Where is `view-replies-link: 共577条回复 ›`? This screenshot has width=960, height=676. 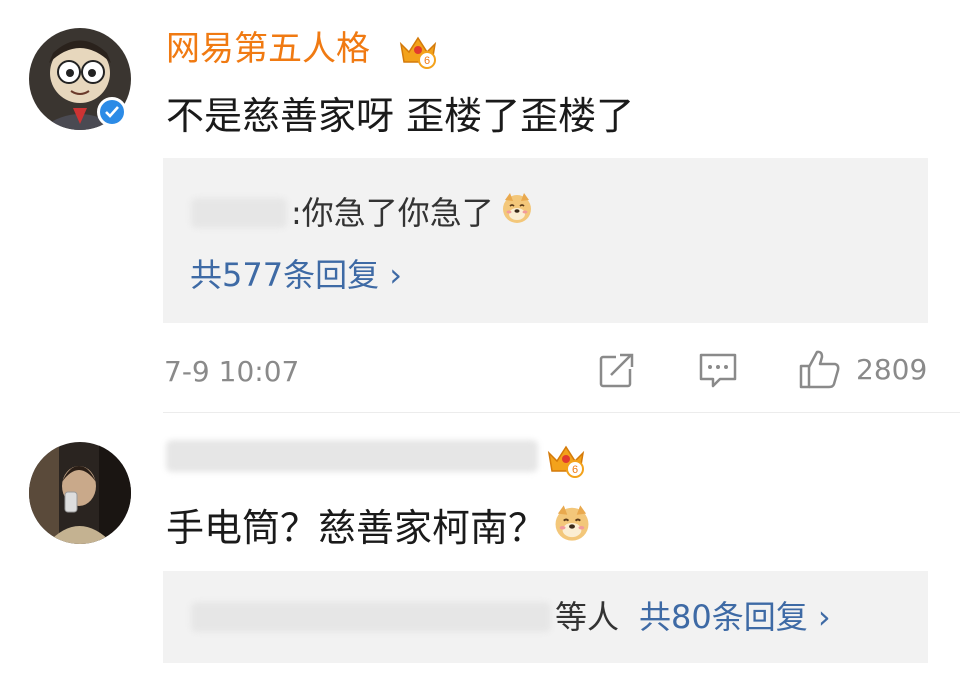
view-replies-link: 共577条回复 › is located at coordinates (296, 275).